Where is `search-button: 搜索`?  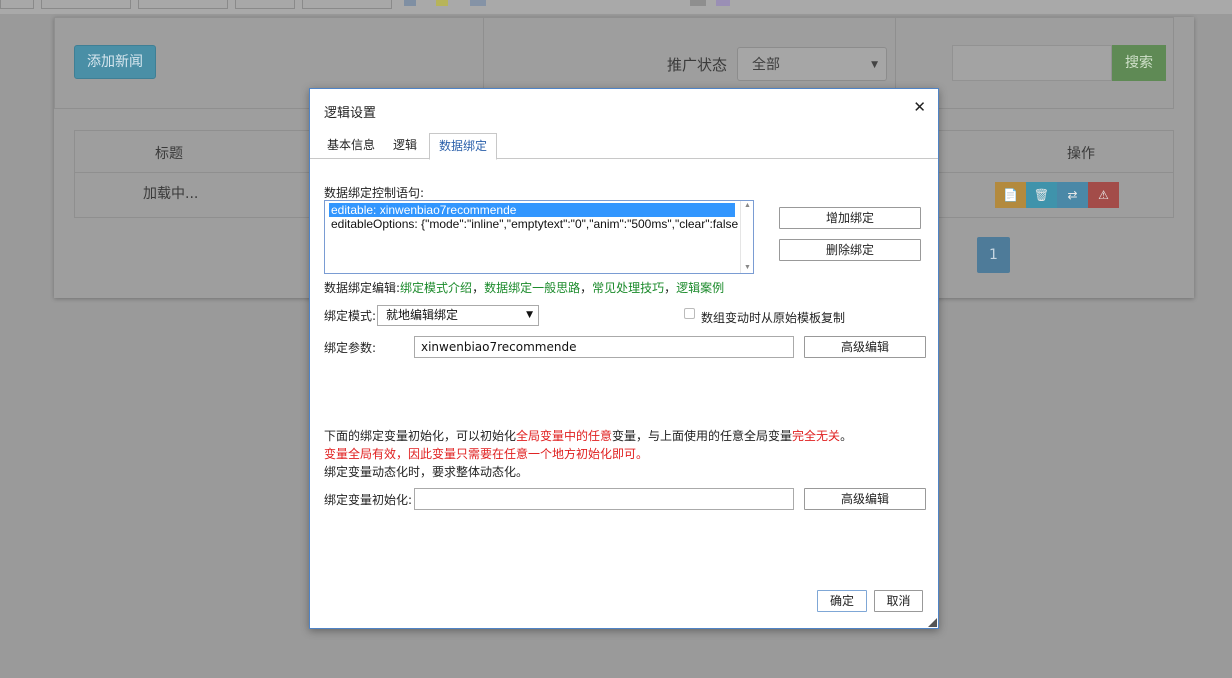
search-button: 搜索 is located at coordinates (1139, 63).